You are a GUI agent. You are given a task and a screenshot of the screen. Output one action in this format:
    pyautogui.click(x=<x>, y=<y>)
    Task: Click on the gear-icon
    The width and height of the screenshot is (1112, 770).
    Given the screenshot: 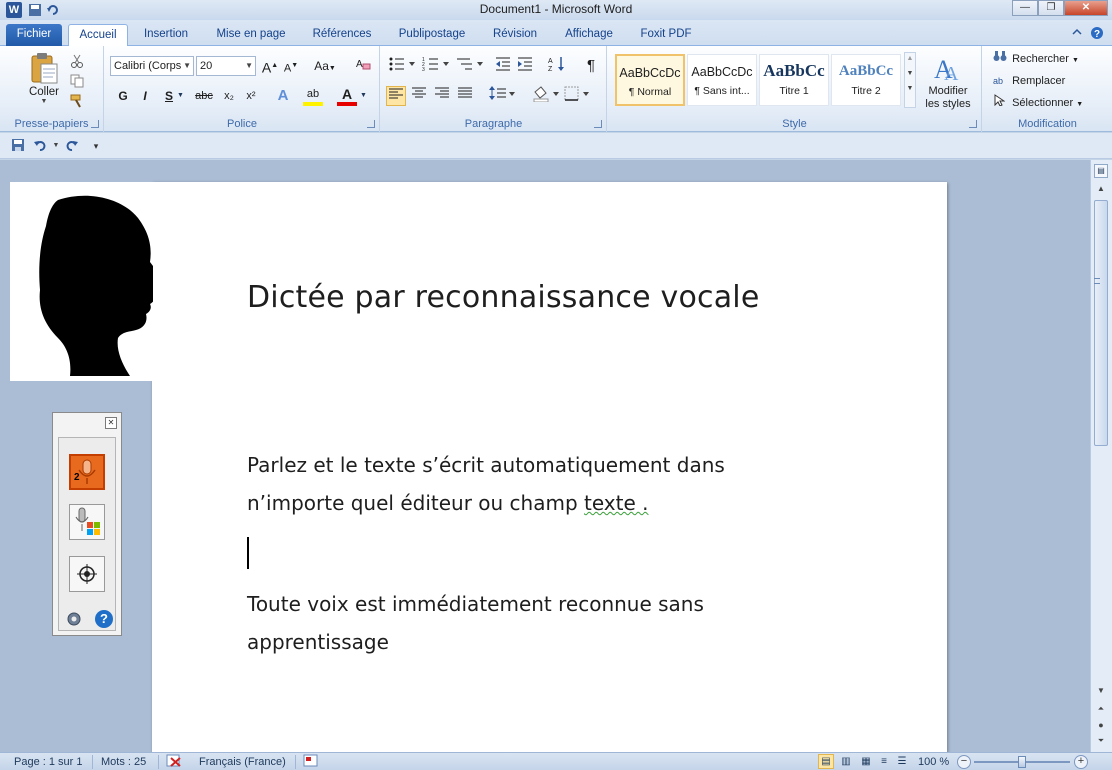 What is the action you would take?
    pyautogui.click(x=74, y=619)
    